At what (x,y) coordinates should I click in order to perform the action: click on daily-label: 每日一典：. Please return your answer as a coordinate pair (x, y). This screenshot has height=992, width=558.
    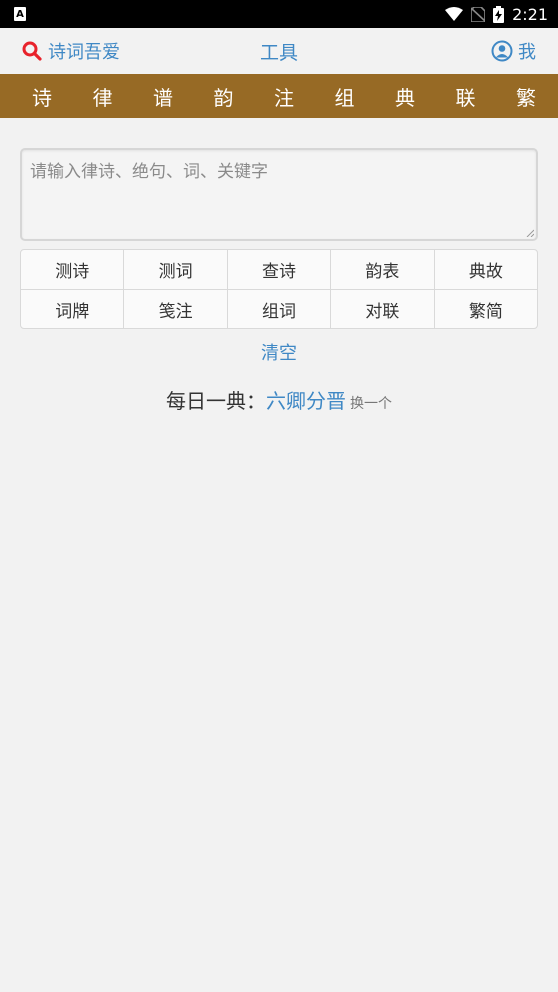
    Looking at the image, I should click on (216, 401).